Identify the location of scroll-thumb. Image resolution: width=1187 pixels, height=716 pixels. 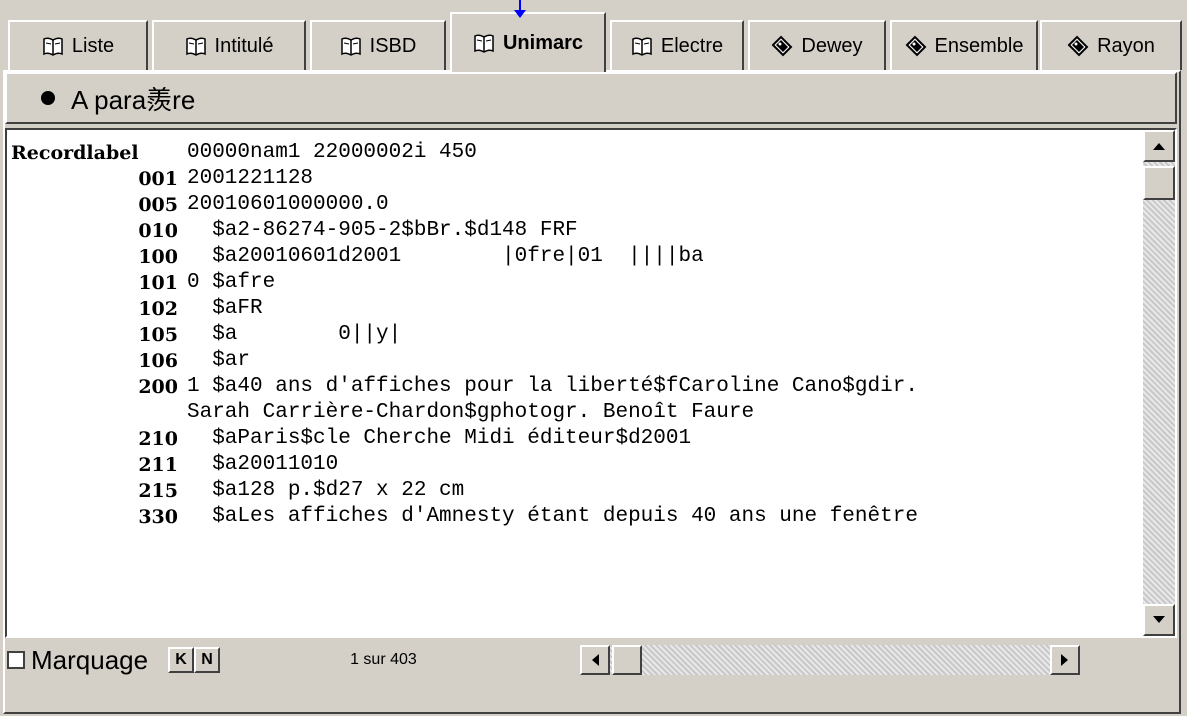
(1159, 183).